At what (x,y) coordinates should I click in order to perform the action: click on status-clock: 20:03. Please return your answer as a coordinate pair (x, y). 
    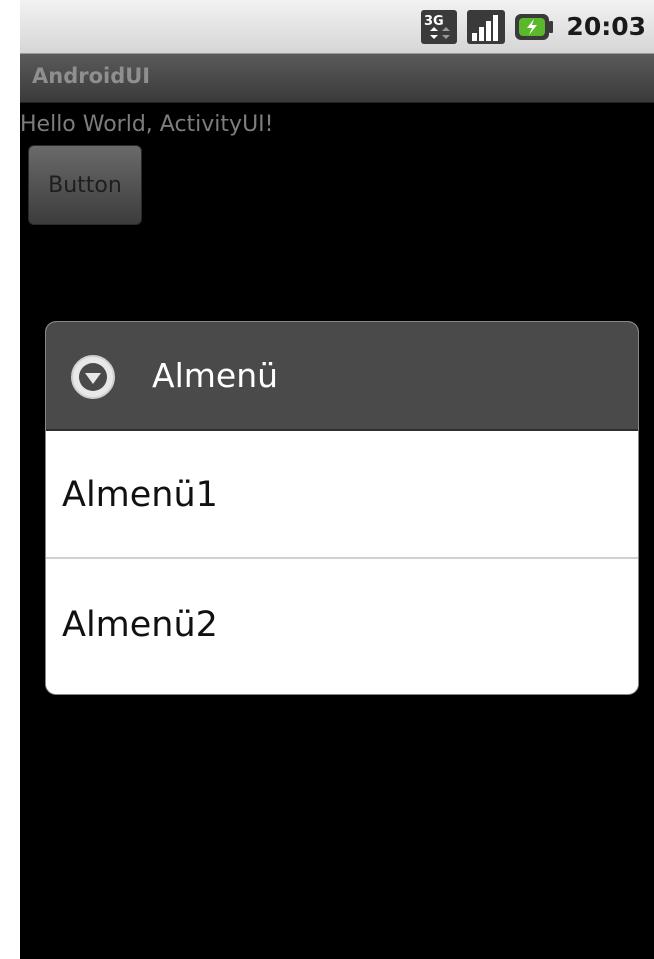
    Looking at the image, I should click on (606, 26).